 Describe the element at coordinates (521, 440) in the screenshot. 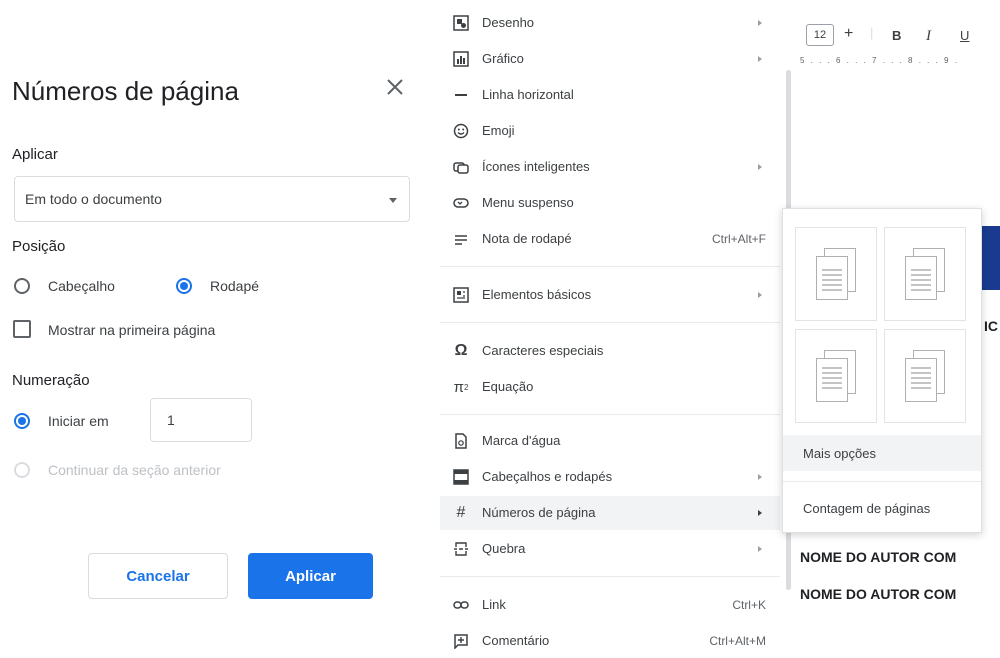

I see `menu-item-label: Marca d'água` at that location.